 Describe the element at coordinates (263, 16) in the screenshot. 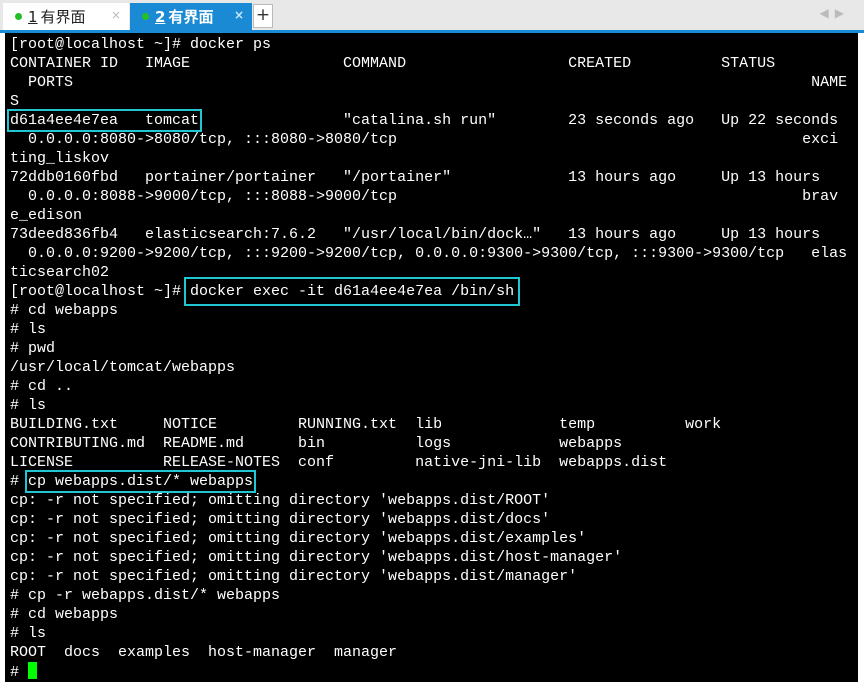

I see `add-tab-button: +` at that location.